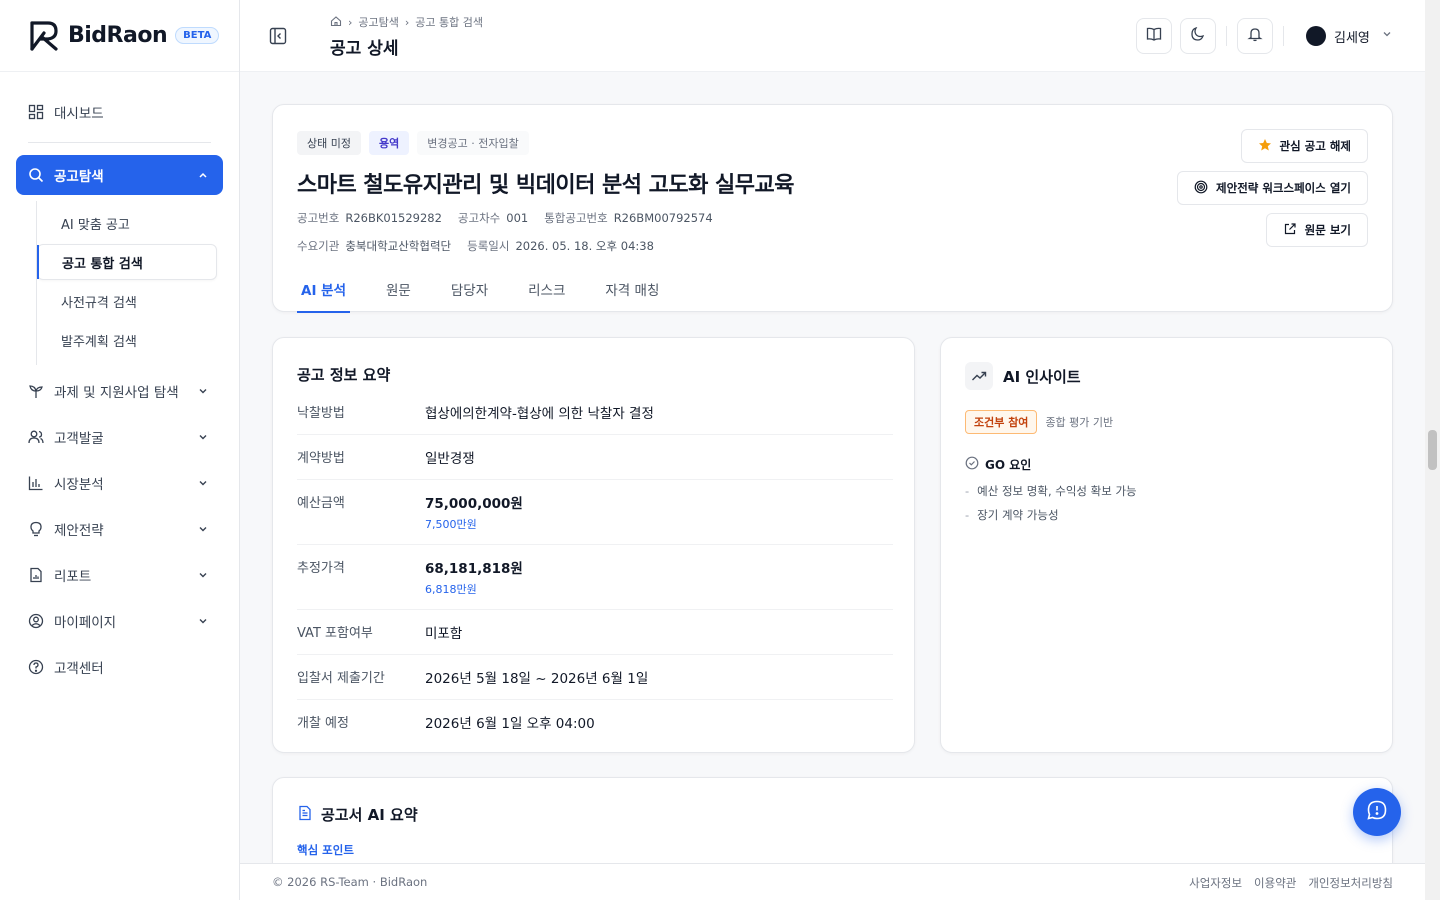 This screenshot has height=900, width=1440. I want to click on summary-key: 추정가격, so click(321, 568).